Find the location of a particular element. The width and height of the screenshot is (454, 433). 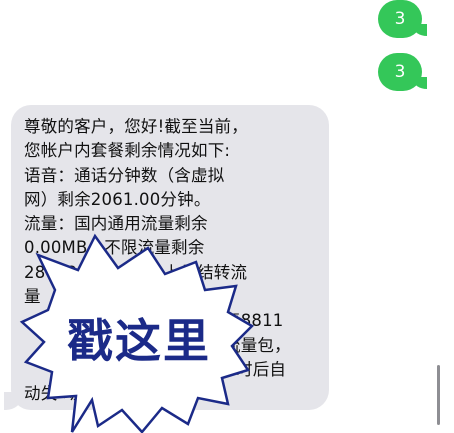

message-line: 动失 动】 is located at coordinates (60, 394).